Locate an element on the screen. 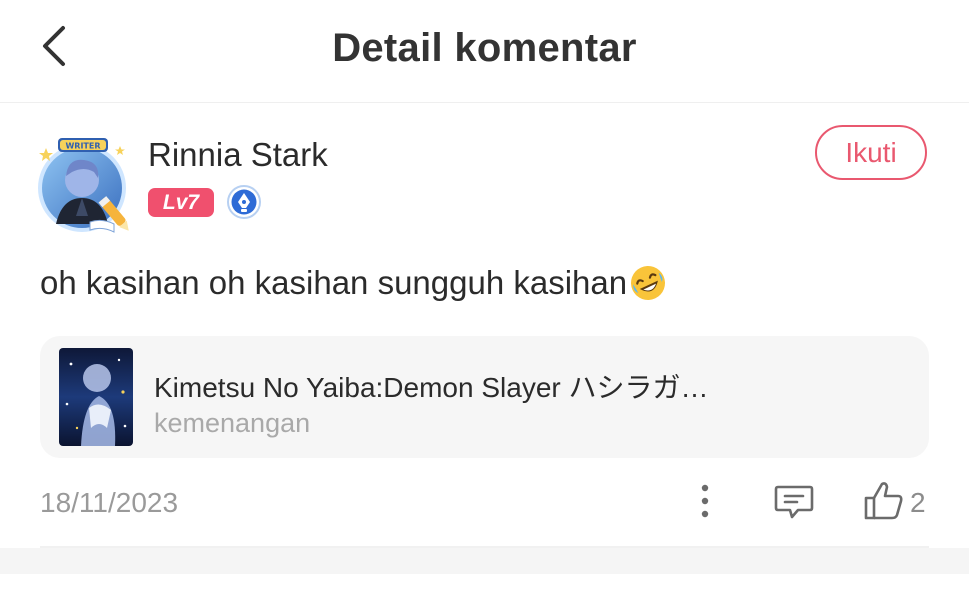 The height and width of the screenshot is (600, 969). reply-button is located at coordinates (794, 502).